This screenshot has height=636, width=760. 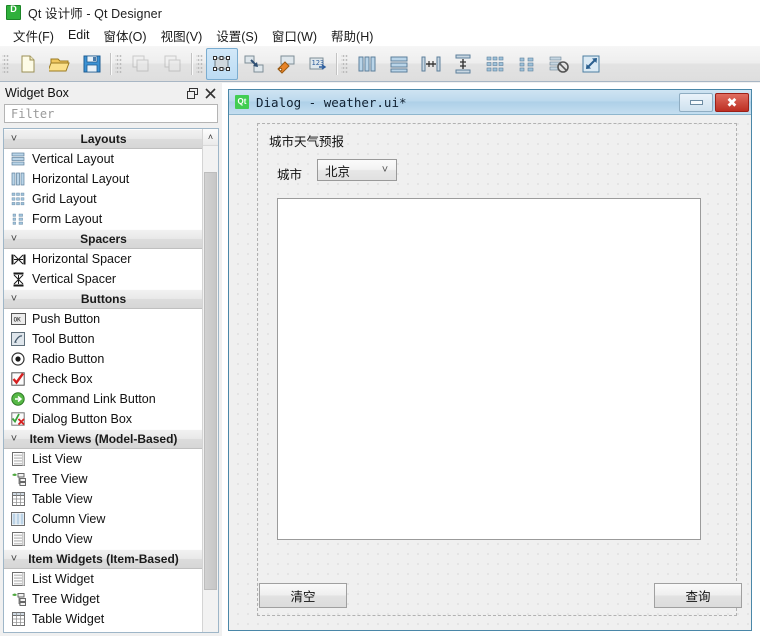 I want to click on scrollbar-thumb, so click(x=210, y=381).